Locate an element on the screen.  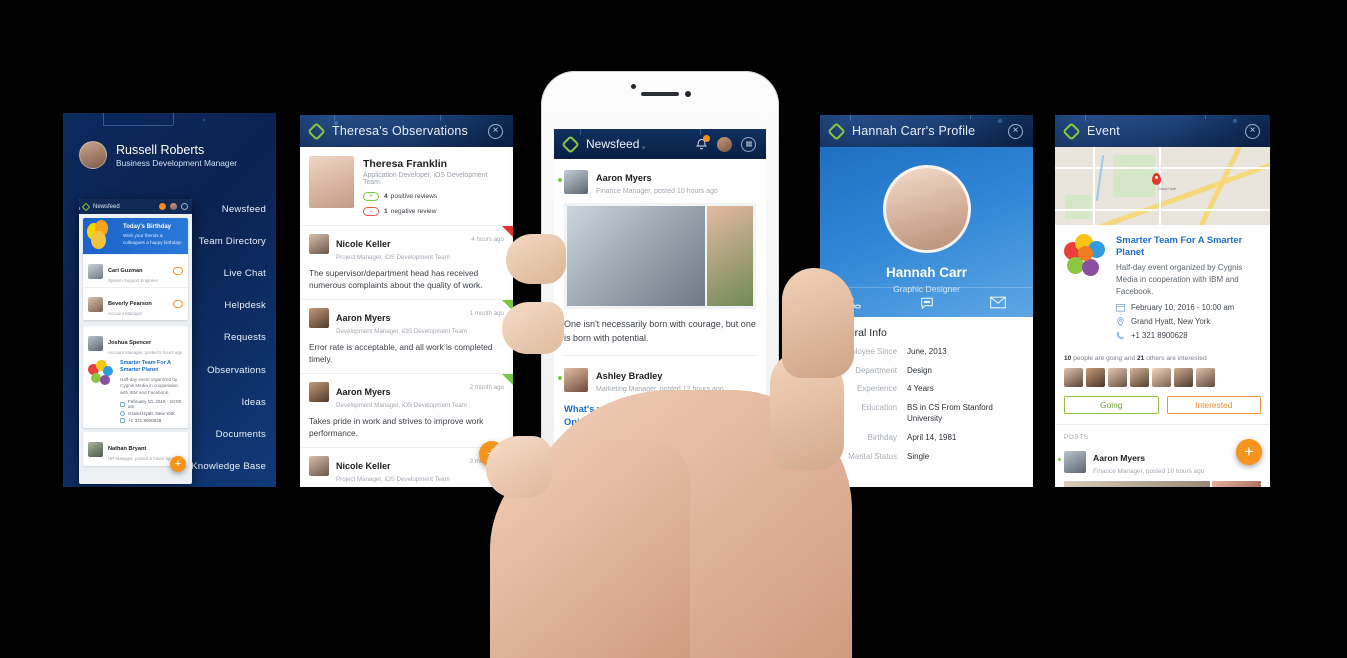
sidebar-item-knowledge-base: Knowledge Base is located at coordinates (228, 467).